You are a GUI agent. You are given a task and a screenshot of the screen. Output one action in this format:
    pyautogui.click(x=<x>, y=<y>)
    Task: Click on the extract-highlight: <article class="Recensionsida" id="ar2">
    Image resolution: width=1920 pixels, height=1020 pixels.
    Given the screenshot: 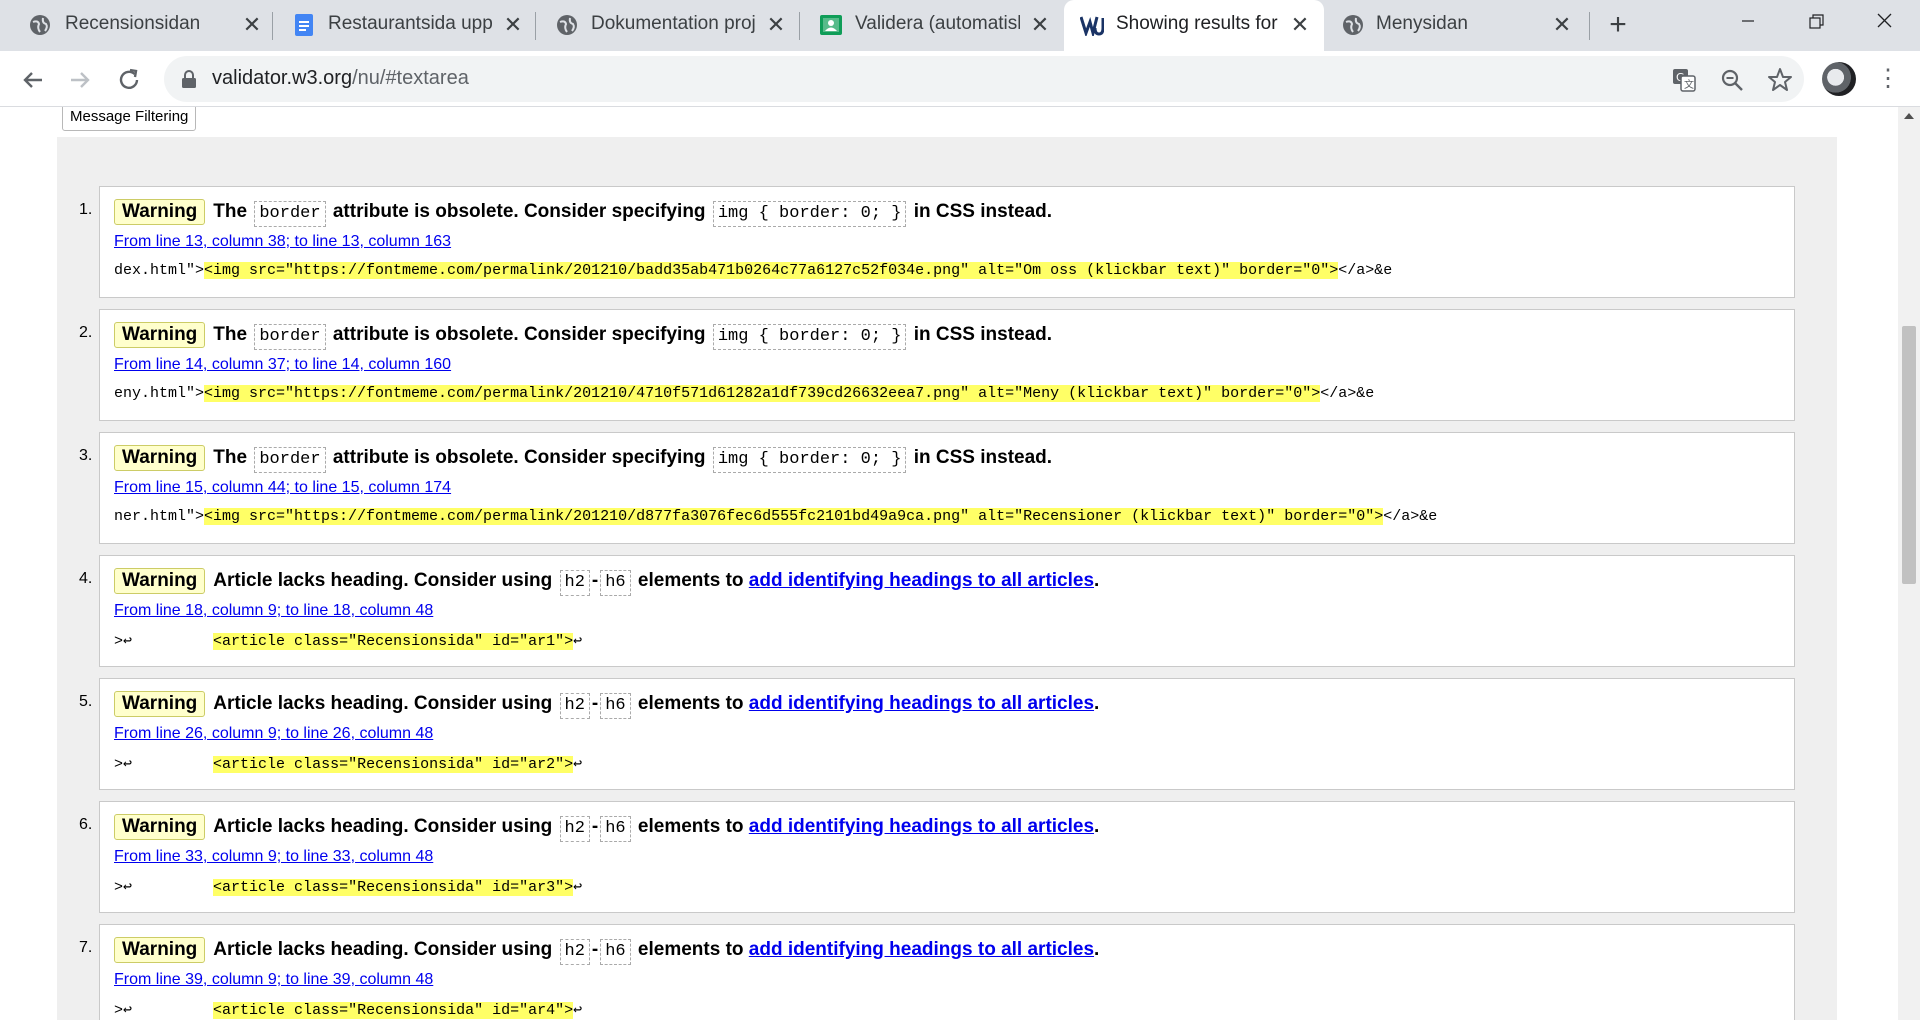 What is the action you would take?
    pyautogui.click(x=393, y=764)
    